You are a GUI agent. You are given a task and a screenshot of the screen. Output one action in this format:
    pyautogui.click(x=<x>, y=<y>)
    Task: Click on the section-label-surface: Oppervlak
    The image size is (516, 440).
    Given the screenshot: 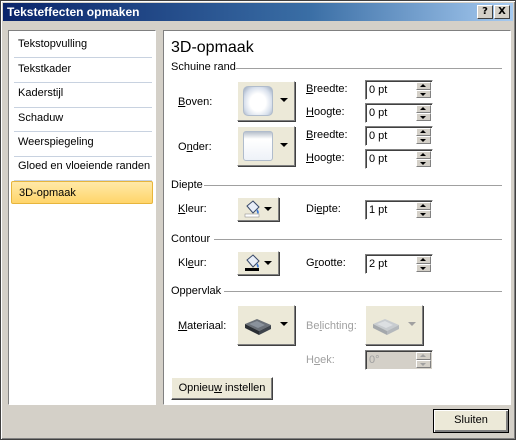 What is the action you would take?
    pyautogui.click(x=196, y=291)
    